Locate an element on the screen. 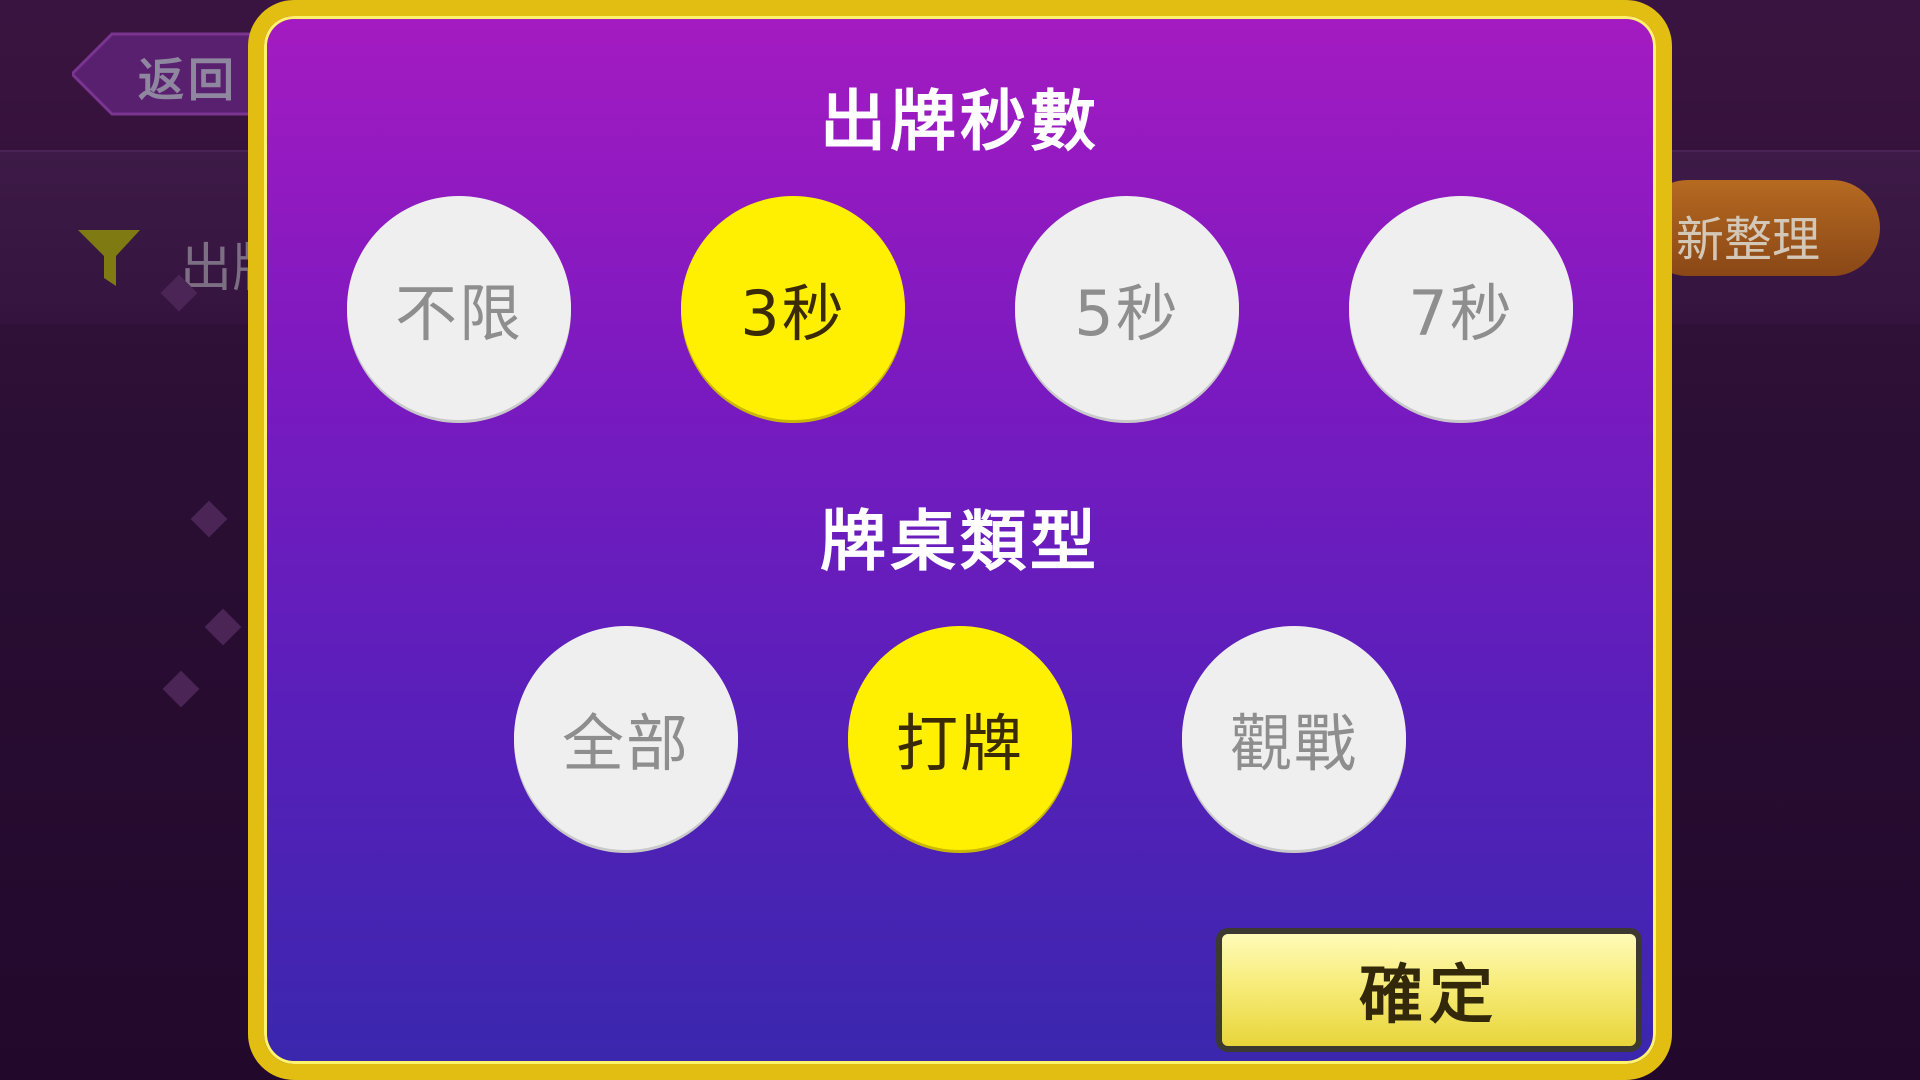 This screenshot has width=1920, height=1080. turn-time-title: 出牌秒數 is located at coordinates (960, 121).